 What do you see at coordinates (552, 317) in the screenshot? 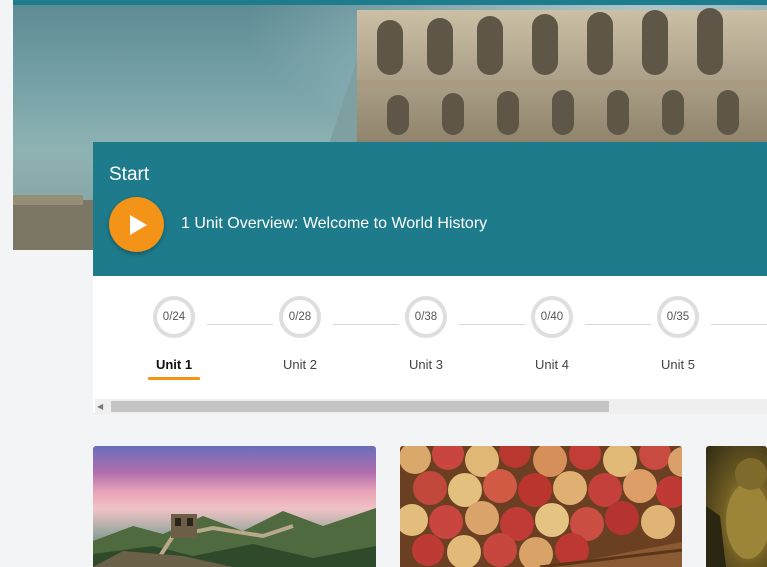
I see `unit-progress-ring: 0/40` at bounding box center [552, 317].